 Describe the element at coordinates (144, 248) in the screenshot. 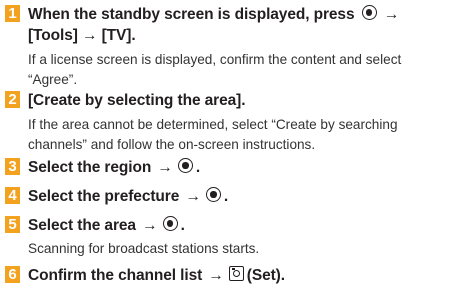

I see `step-description: Scanning for broadcast stations starts.` at that location.